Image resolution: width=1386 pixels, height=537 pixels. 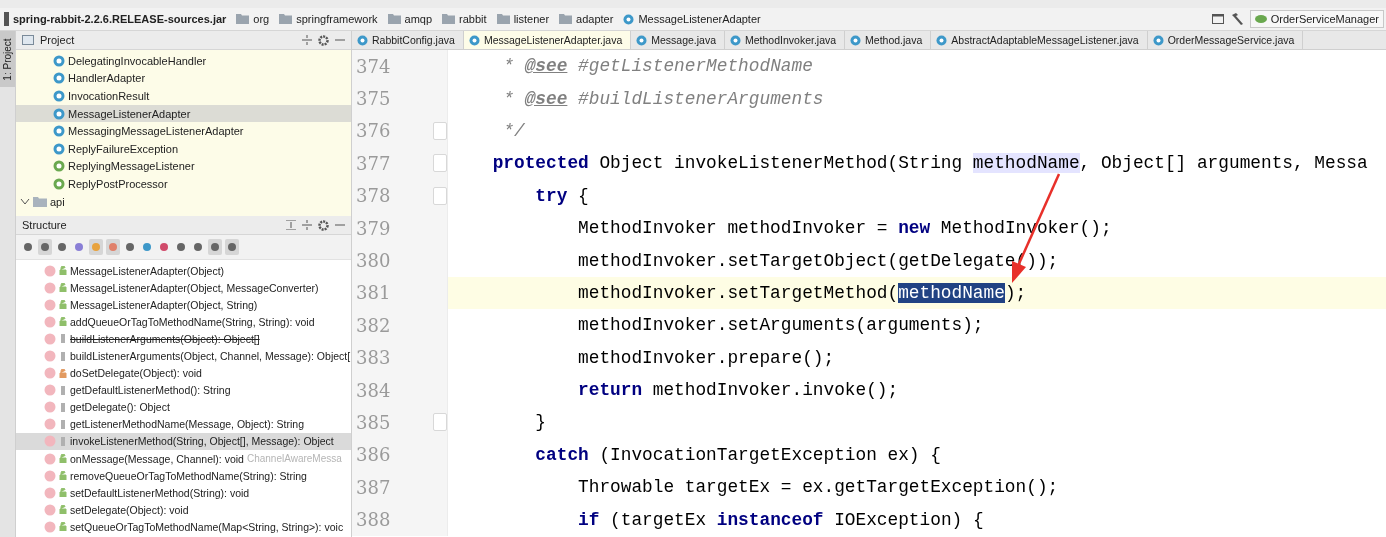 What do you see at coordinates (183, 441) in the screenshot?
I see `structure-item: invokeListenerMethod(String, Object[], Message): Object` at bounding box center [183, 441].